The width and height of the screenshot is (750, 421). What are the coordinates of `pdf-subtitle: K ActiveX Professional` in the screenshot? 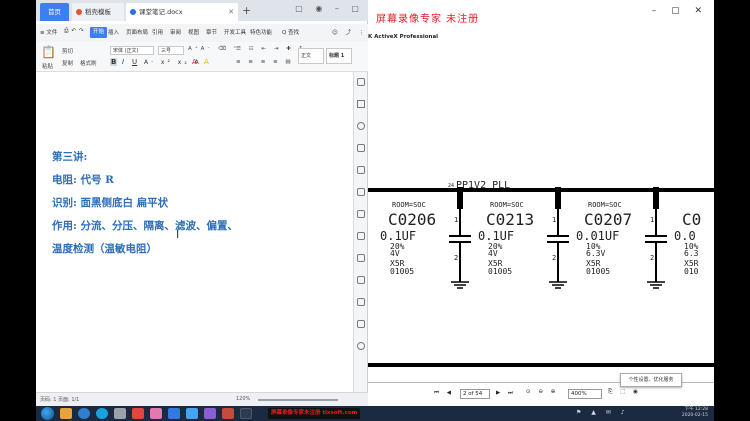 It's located at (403, 37).